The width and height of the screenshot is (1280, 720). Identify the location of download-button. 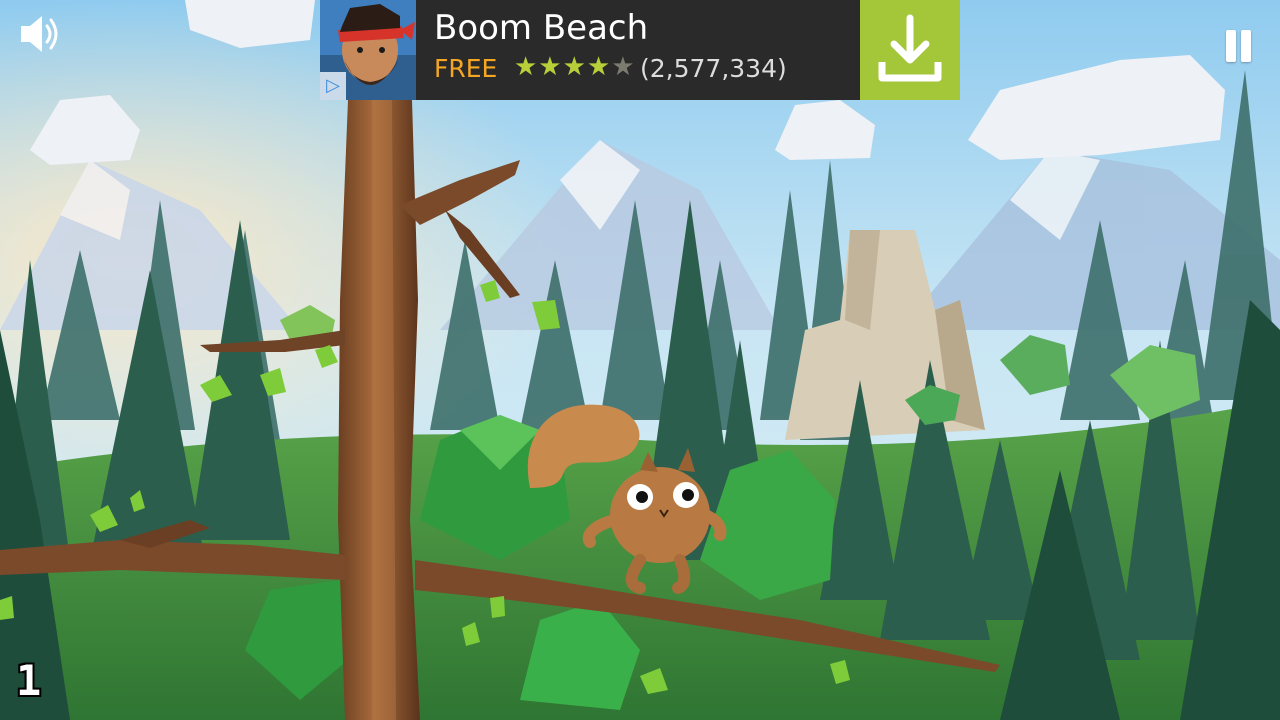
(910, 50).